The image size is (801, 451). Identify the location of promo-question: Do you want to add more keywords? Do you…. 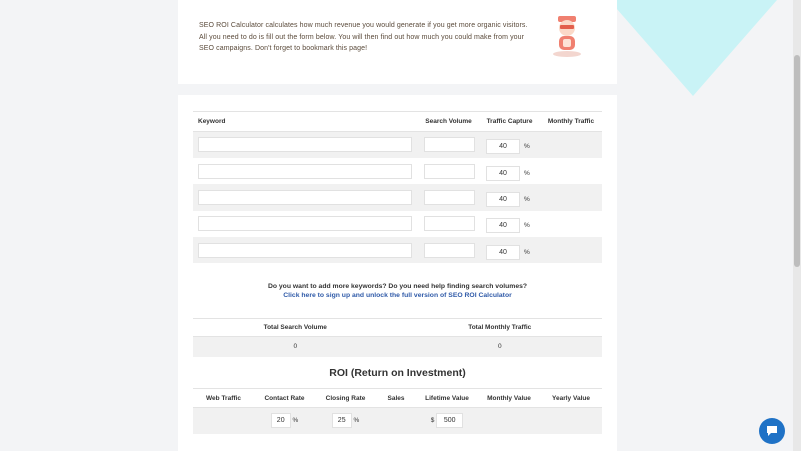
(397, 286).